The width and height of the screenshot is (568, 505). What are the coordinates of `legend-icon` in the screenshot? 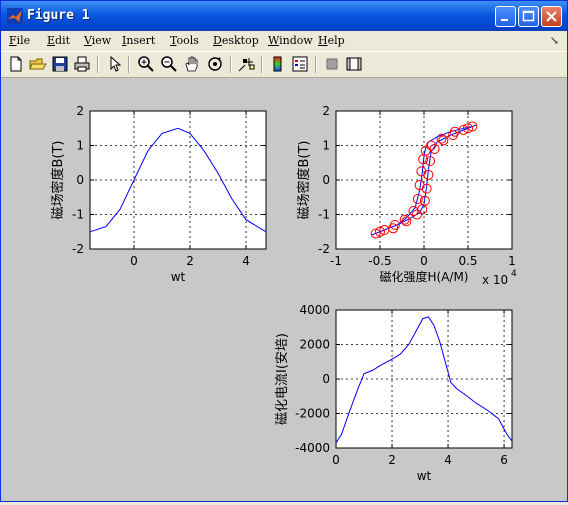 It's located at (300, 64).